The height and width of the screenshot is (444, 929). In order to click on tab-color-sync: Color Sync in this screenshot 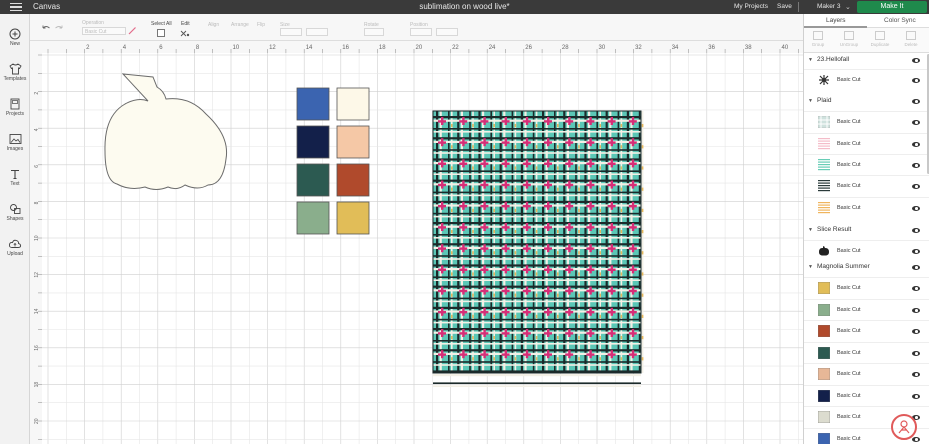, I will do `click(900, 20)`.